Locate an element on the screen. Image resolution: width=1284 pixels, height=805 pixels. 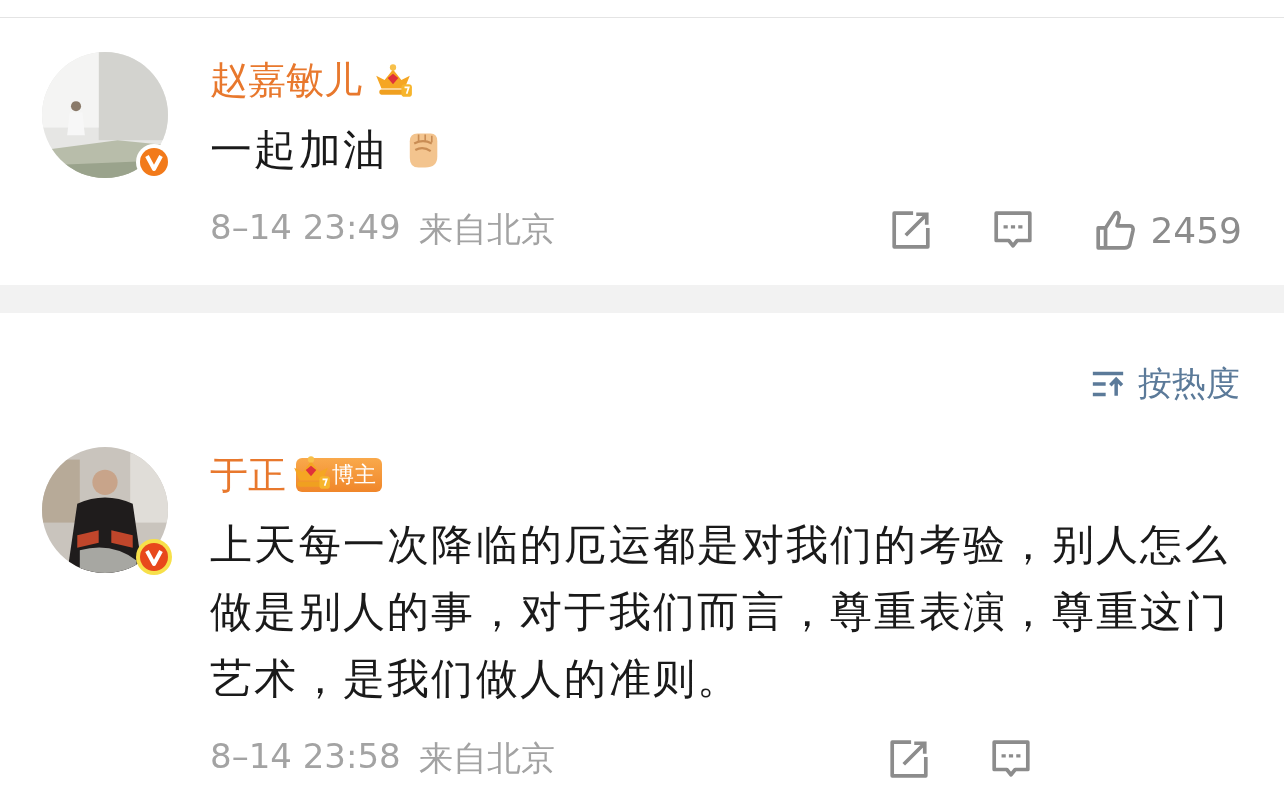
sort-icon is located at coordinates (1108, 384).